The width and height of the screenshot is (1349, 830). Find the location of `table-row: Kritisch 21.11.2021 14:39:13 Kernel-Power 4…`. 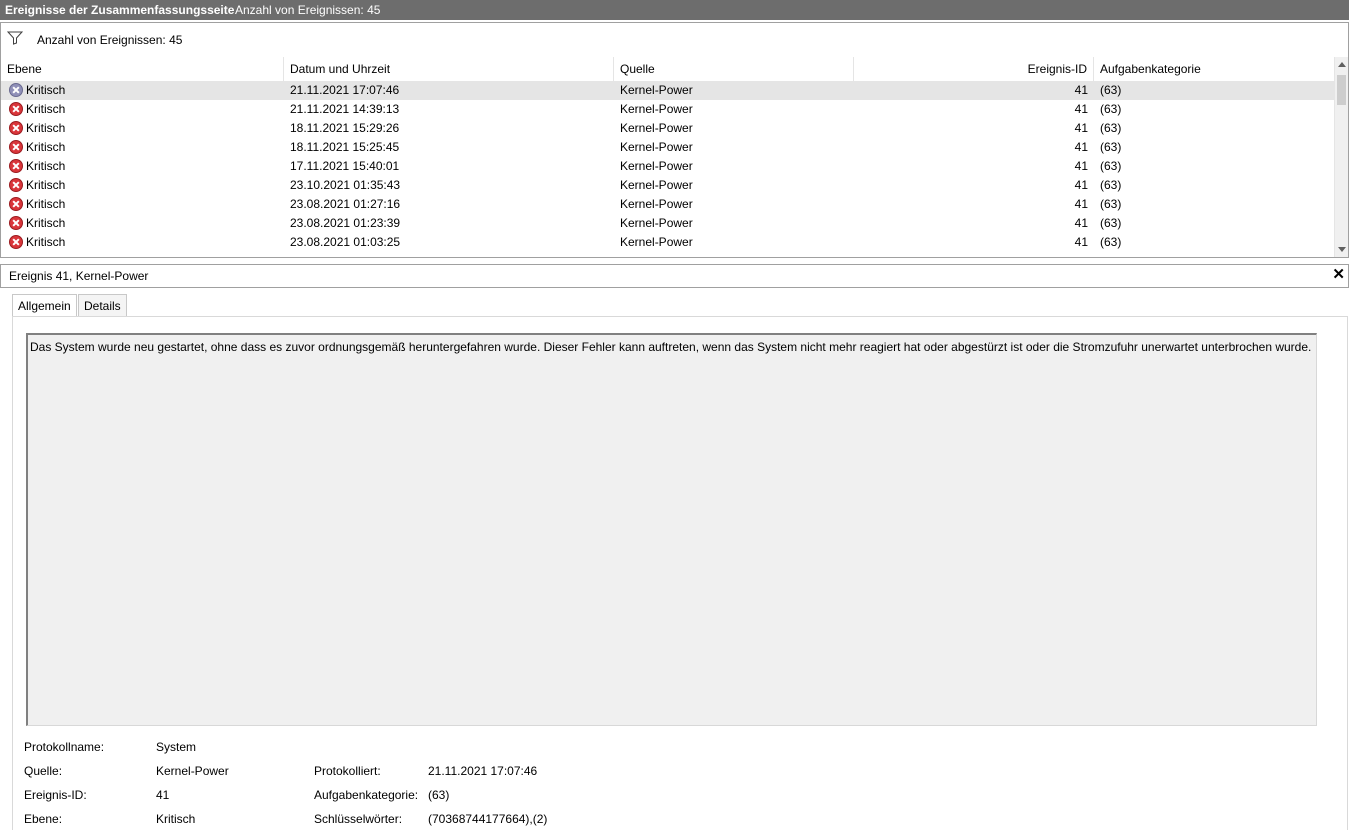

table-row: Kritisch 21.11.2021 14:39:13 Kernel-Power 4… is located at coordinates (667, 109).